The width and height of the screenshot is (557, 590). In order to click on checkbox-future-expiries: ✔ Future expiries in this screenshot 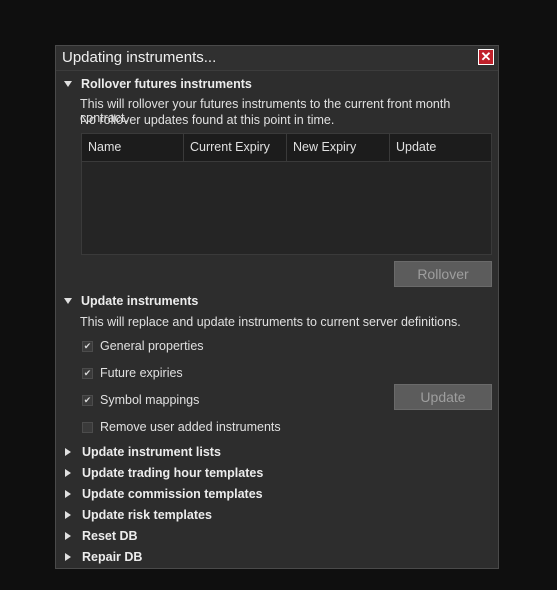, I will do `click(132, 373)`.